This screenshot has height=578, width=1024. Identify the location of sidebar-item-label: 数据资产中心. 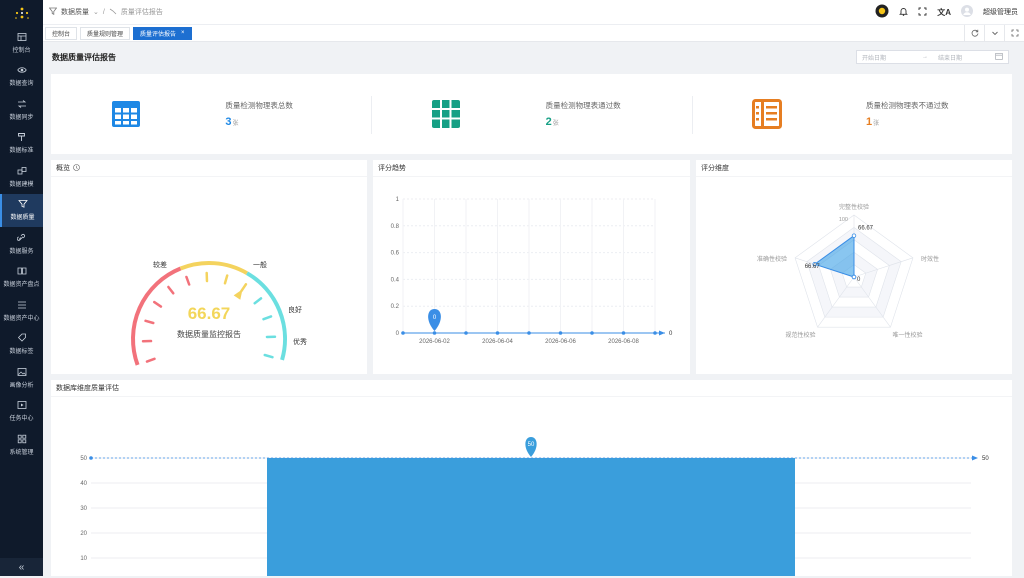
(21, 317).